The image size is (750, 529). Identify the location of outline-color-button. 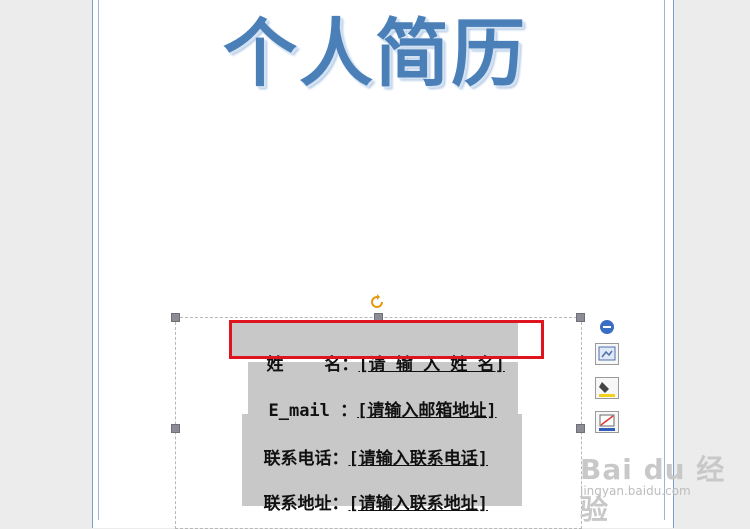
(607, 422).